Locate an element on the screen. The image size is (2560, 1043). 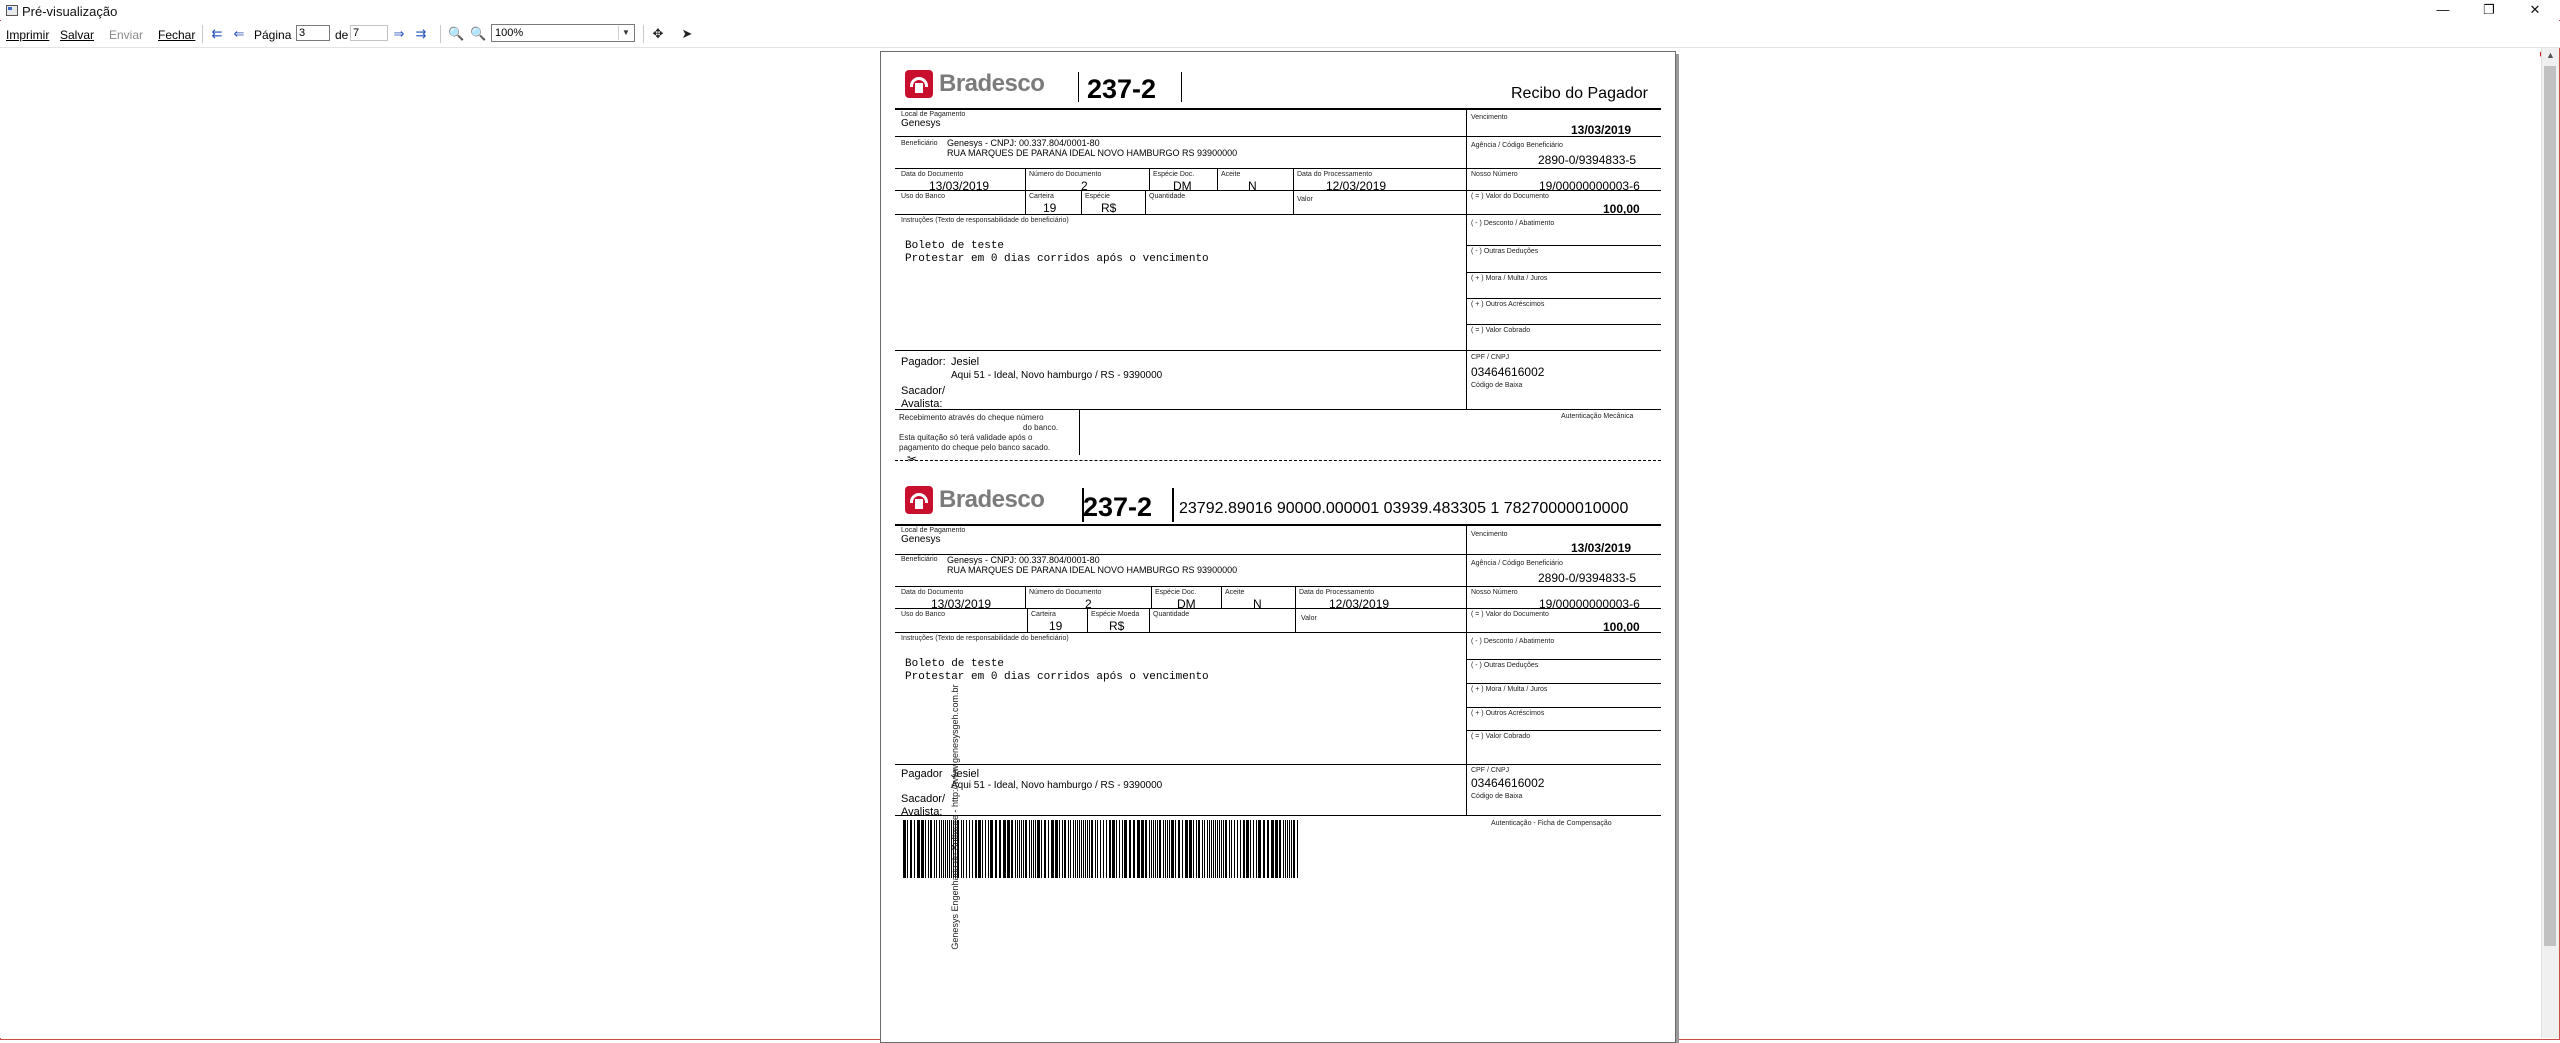
slip-charged-label: ( = ) Valor Cobrado is located at coordinates (1501, 736).